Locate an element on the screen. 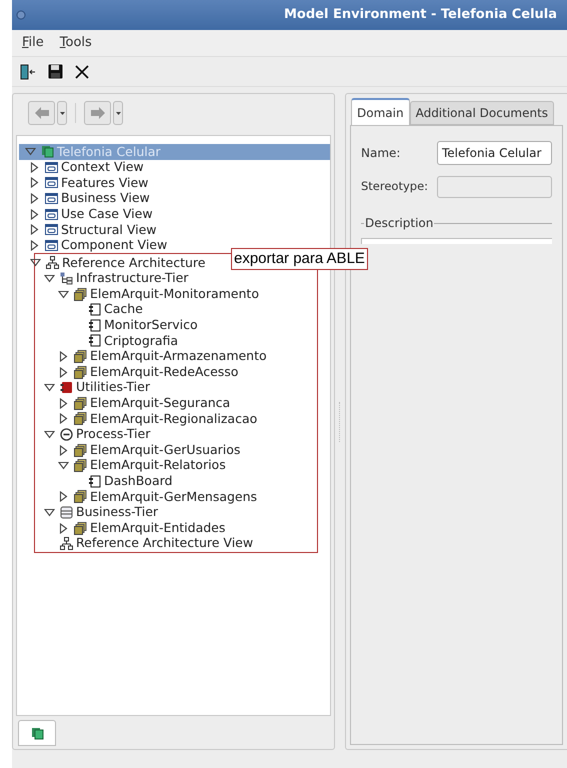 The height and width of the screenshot is (768, 567). tree-item: ElemArquit-GerMensagens is located at coordinates (174, 497).